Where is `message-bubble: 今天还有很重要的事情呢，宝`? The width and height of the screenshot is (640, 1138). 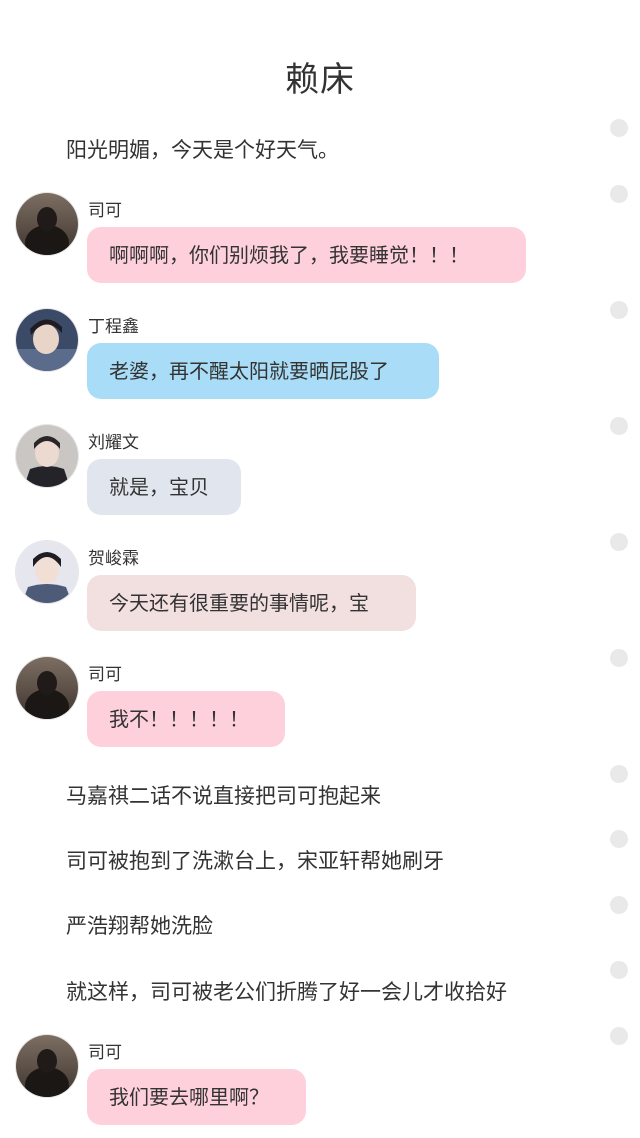 message-bubble: 今天还有很重要的事情呢，宝 is located at coordinates (251, 603).